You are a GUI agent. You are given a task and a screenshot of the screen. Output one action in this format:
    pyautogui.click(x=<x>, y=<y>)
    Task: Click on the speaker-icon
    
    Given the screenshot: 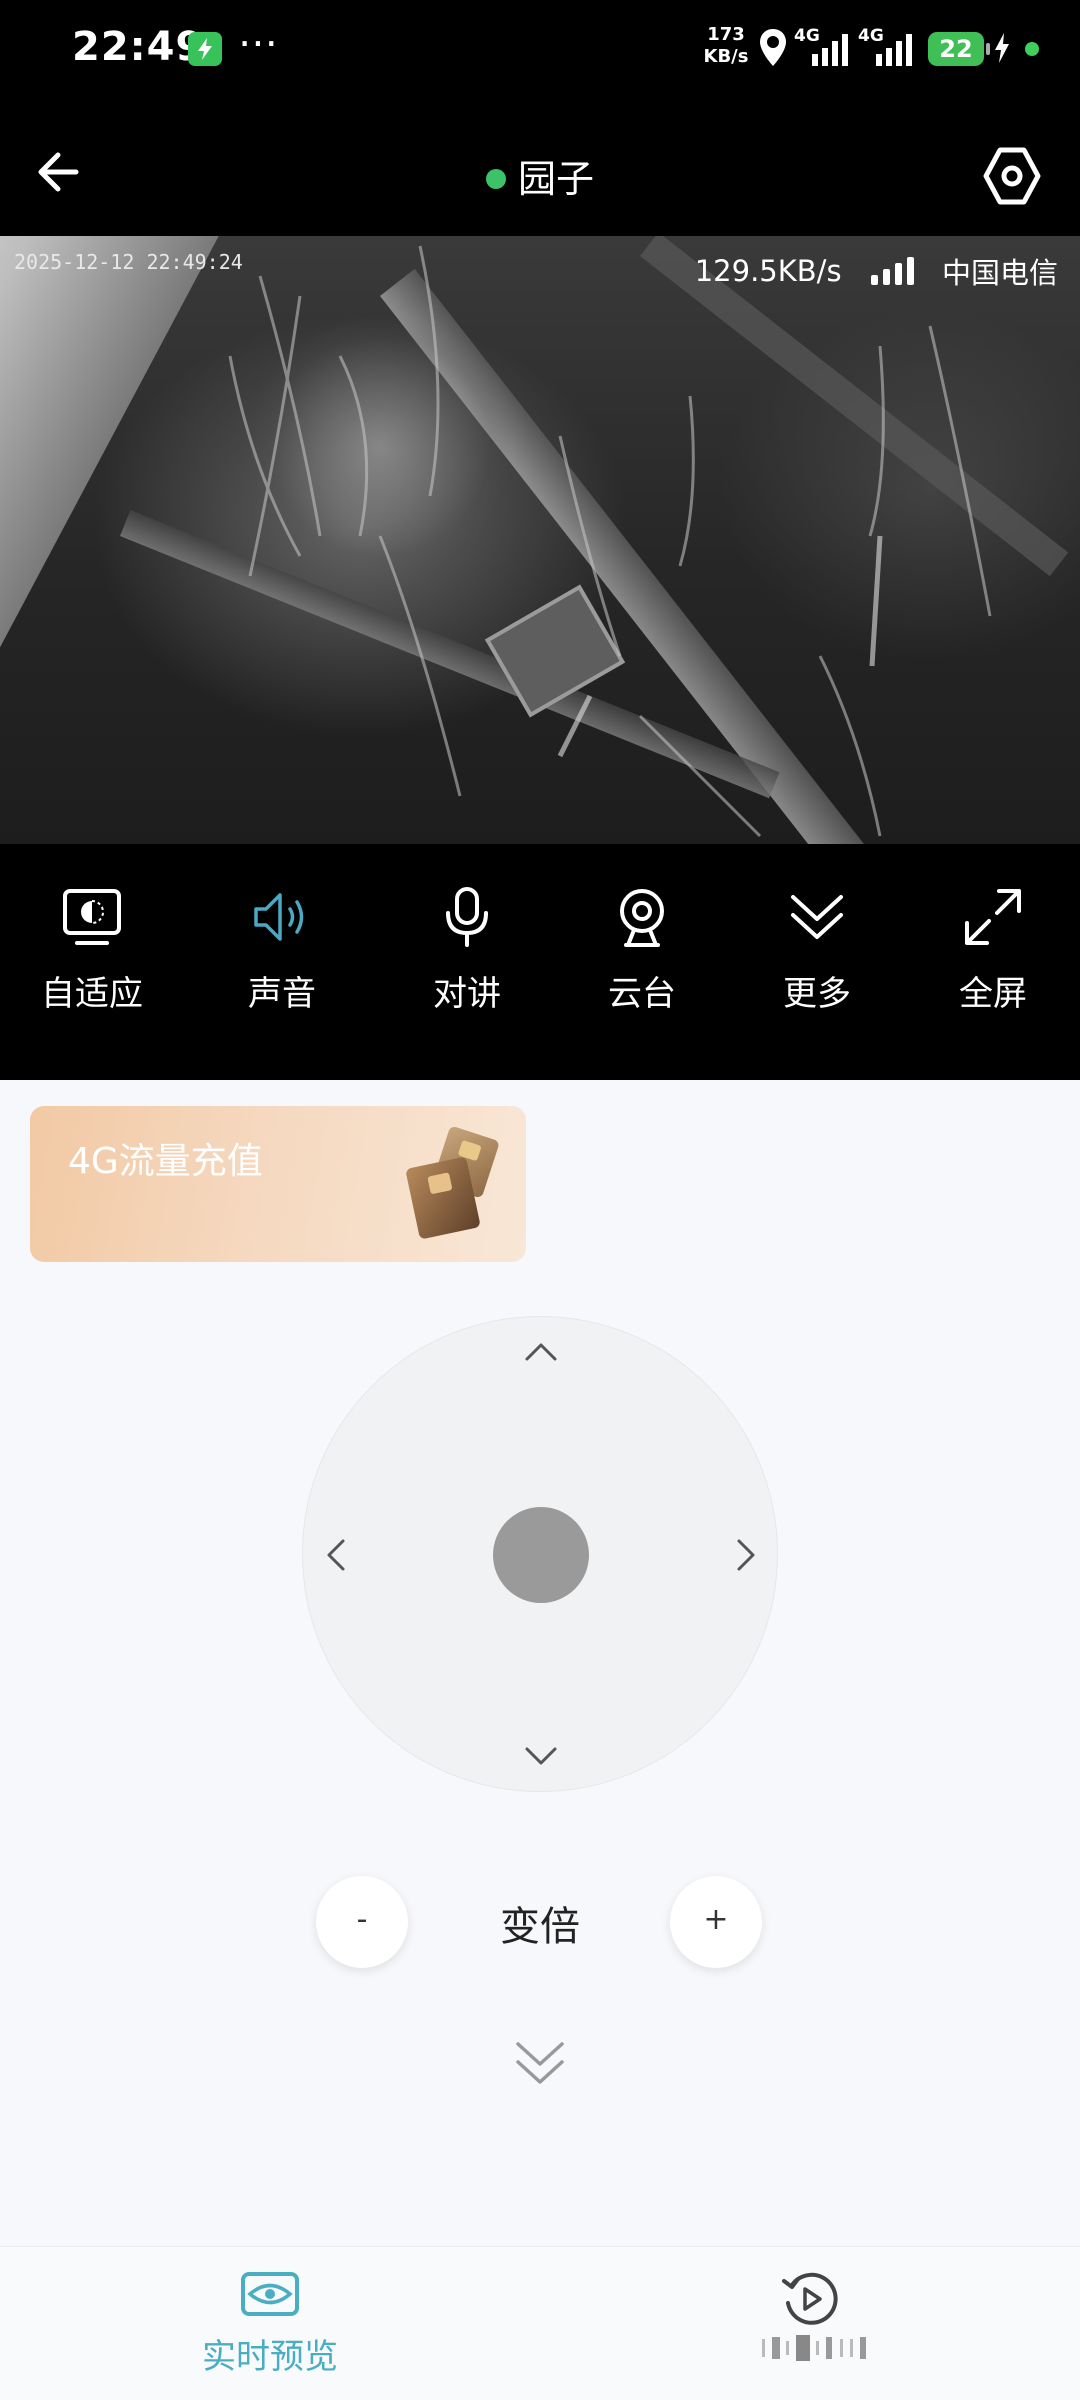 What is the action you would take?
    pyautogui.click(x=282, y=917)
    